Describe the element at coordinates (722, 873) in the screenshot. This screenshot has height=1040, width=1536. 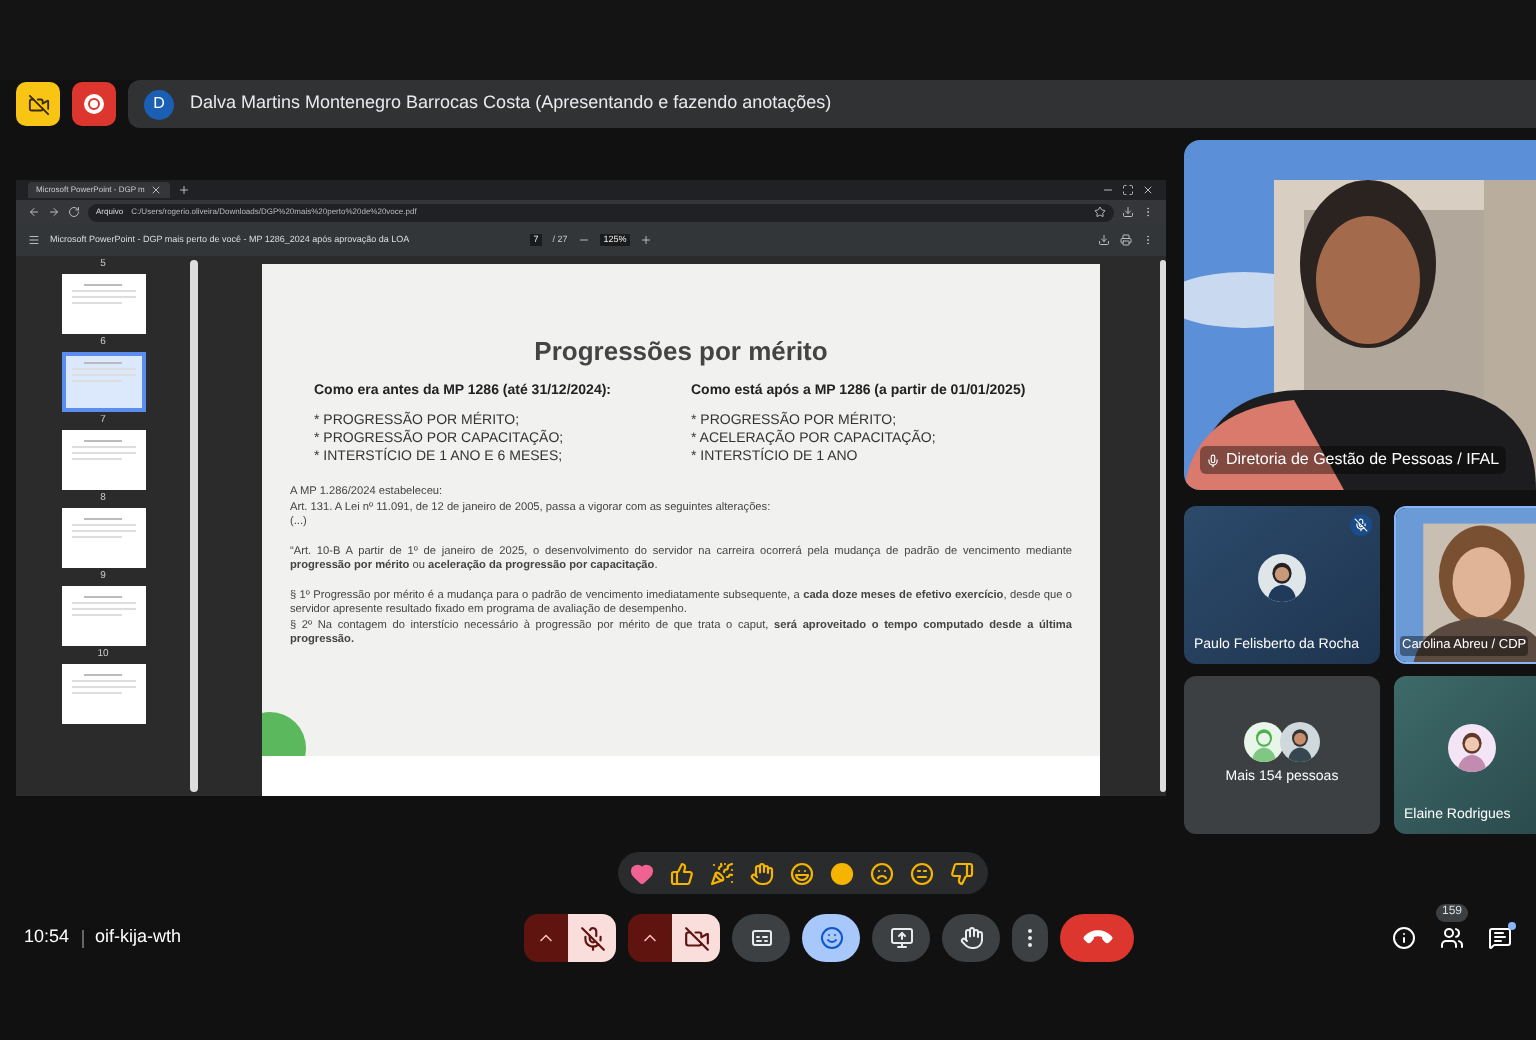
I see `party-popper-icon` at that location.